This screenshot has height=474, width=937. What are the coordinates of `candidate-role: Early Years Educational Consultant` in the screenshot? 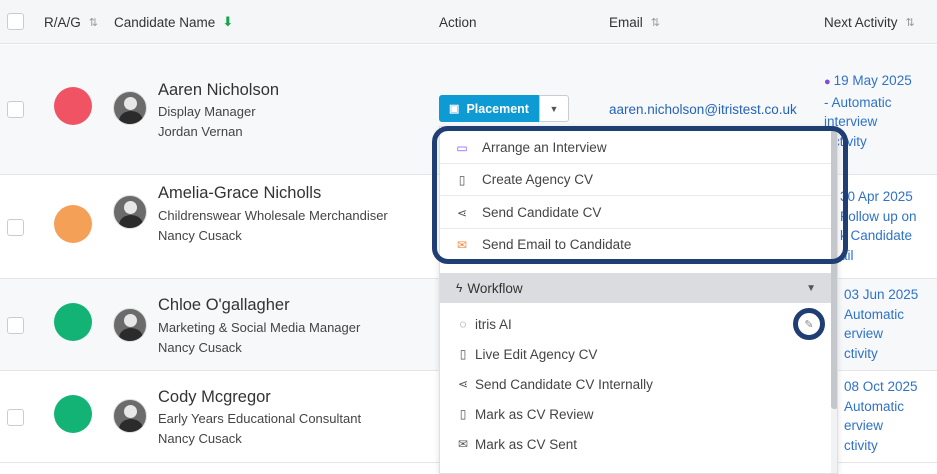 It's located at (260, 418).